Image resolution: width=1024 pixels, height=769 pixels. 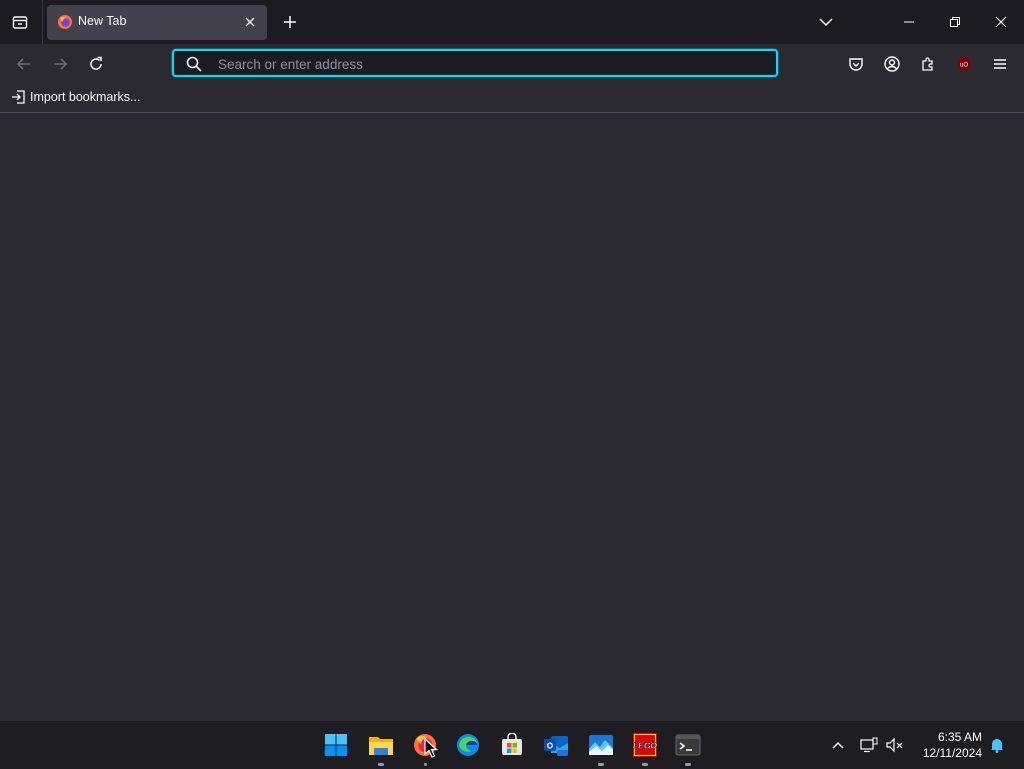 I want to click on chevron-down-icon, so click(x=826, y=22).